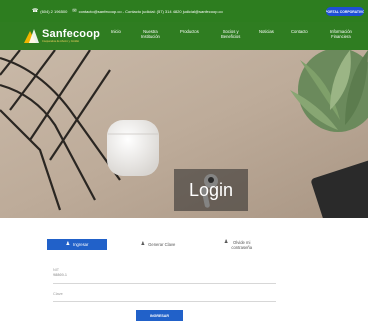 This screenshot has width=368, height=322. What do you see at coordinates (68, 244) in the screenshot?
I see `user-icon: ♟` at bounding box center [68, 244].